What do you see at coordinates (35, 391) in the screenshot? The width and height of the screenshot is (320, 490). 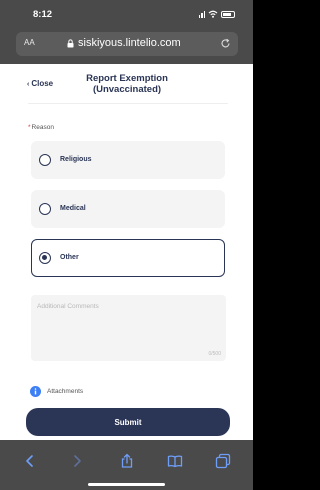 I see `info-icon` at bounding box center [35, 391].